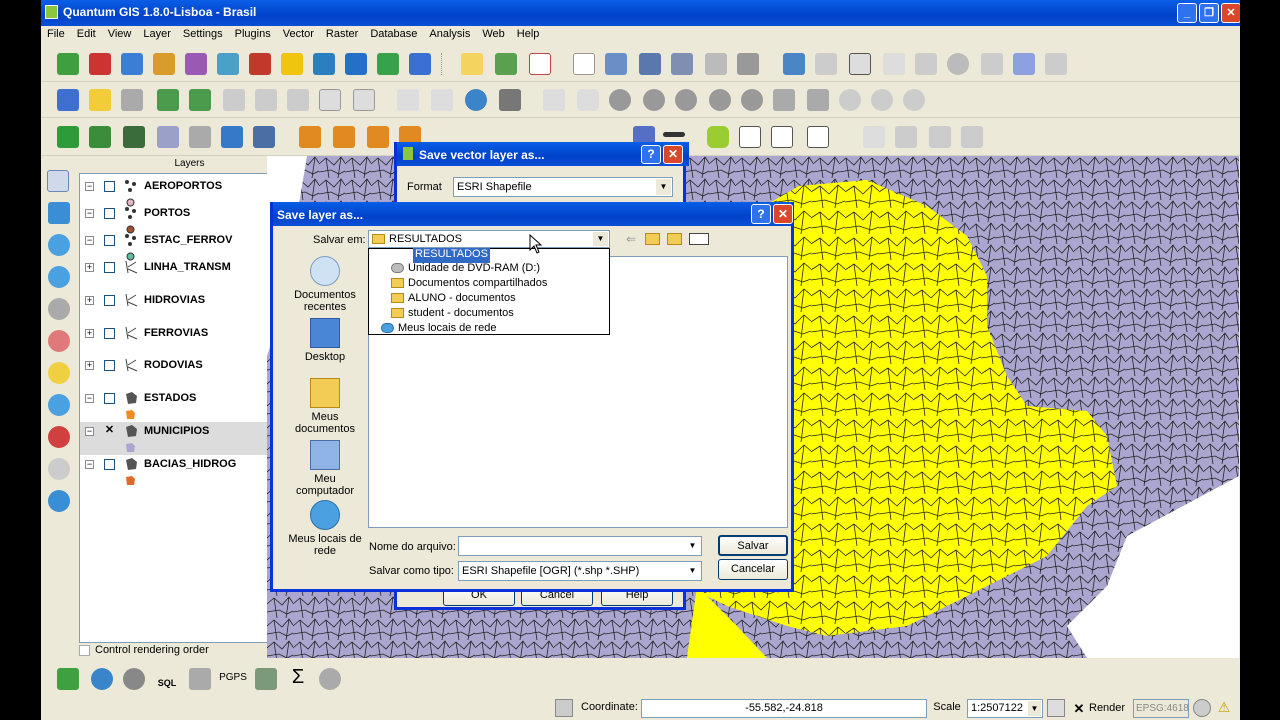 This screenshot has width=1280, height=720. Describe the element at coordinates (393, 33) in the screenshot. I see `menu-database: Database` at that location.